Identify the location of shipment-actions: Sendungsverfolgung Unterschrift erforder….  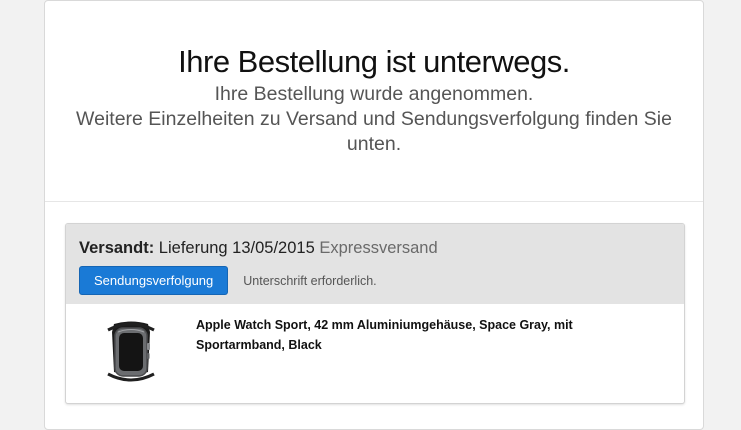
(381, 280).